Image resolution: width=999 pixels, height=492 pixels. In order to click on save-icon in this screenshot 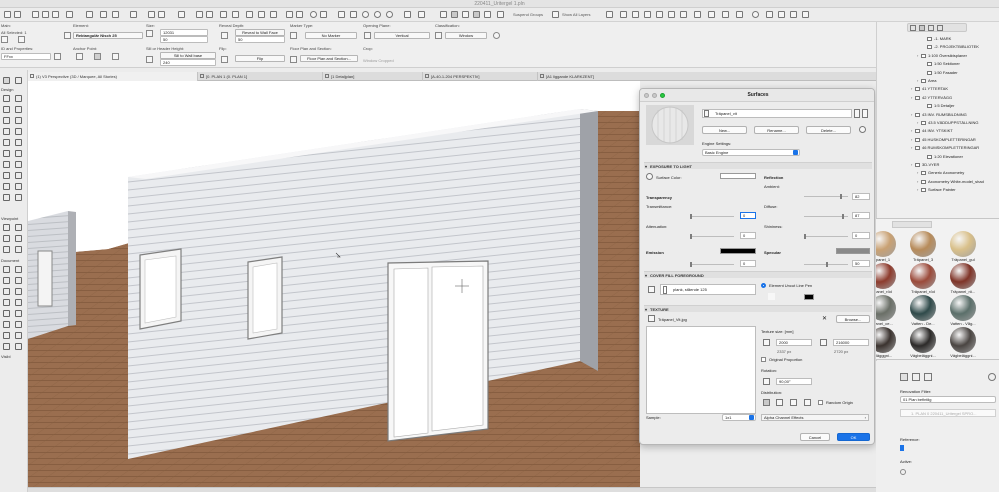, I will do `click(115, 14)`.